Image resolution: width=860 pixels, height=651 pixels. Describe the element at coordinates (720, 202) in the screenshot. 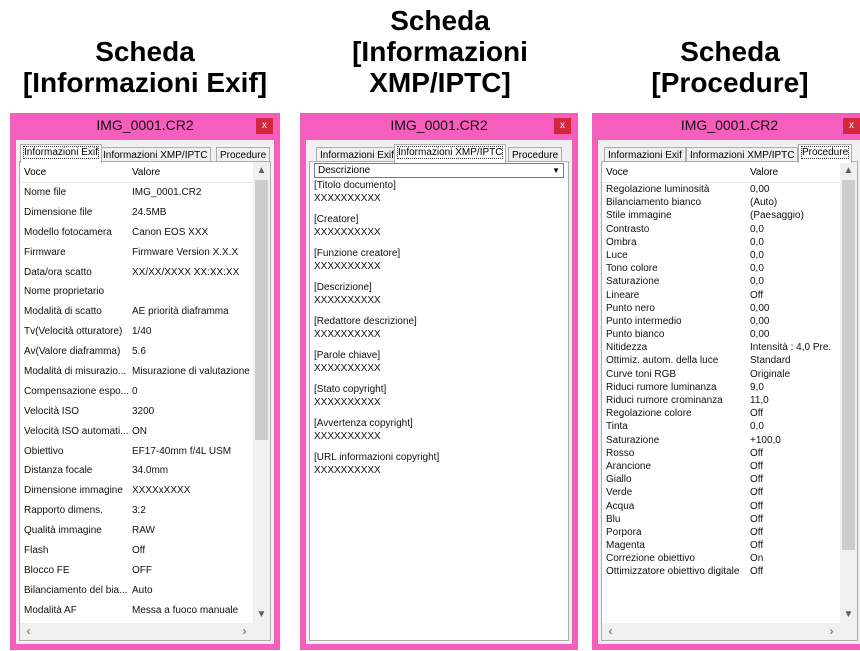

I see `list-row: Bilanciamento bianco (Auto)` at that location.